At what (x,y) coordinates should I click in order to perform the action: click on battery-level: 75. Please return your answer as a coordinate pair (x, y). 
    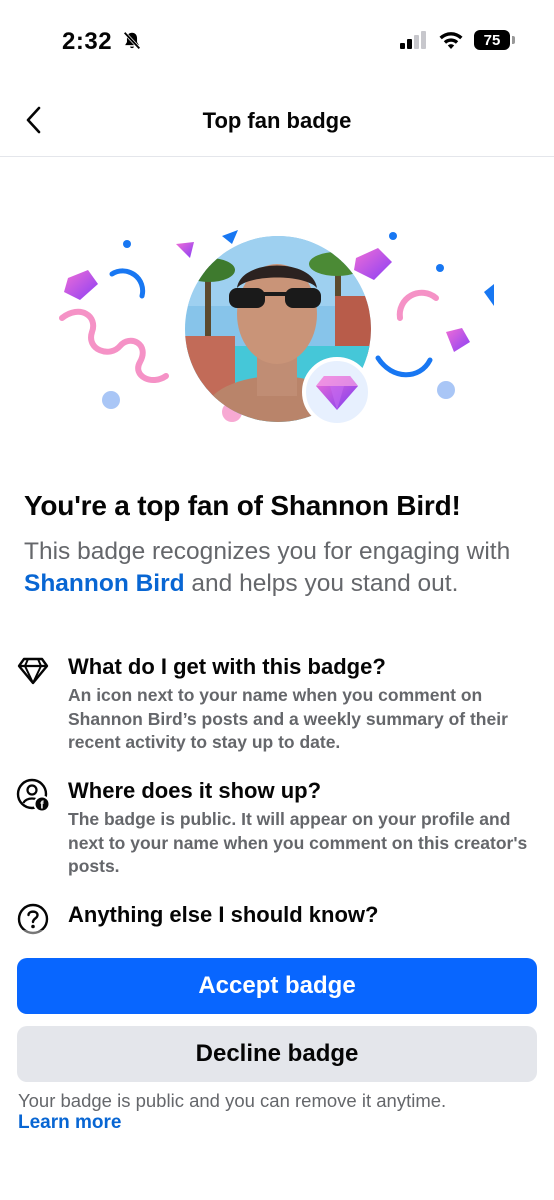
    Looking at the image, I should click on (492, 40).